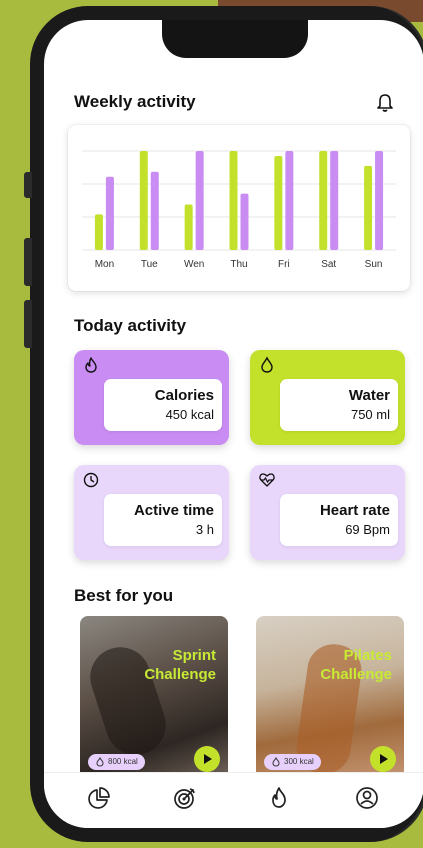 The width and height of the screenshot is (423, 848). I want to click on calories-label: Calories, so click(184, 395).